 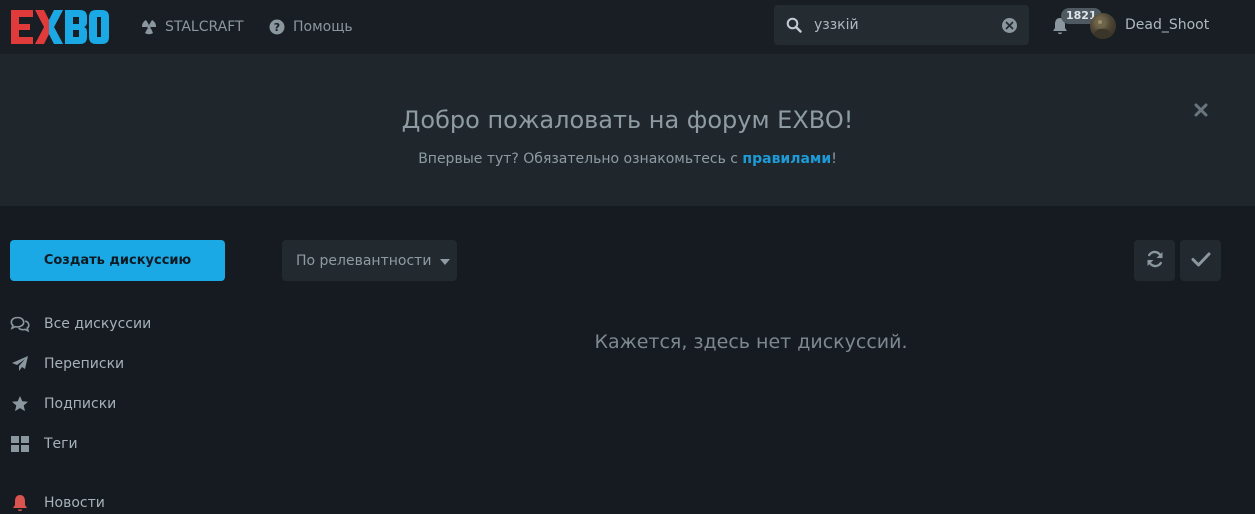 What do you see at coordinates (20, 404) in the screenshot?
I see `star-icon` at bounding box center [20, 404].